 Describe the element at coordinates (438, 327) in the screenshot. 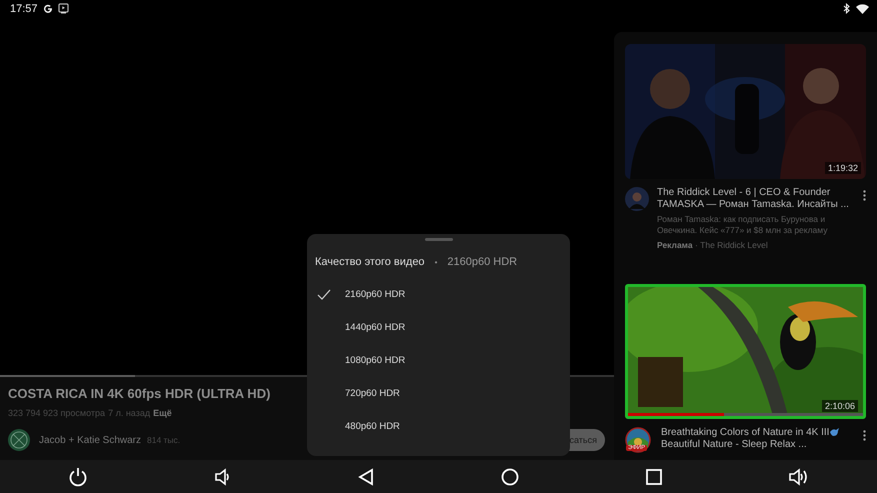

I see `quality-option: 1440p60 HDR` at that location.